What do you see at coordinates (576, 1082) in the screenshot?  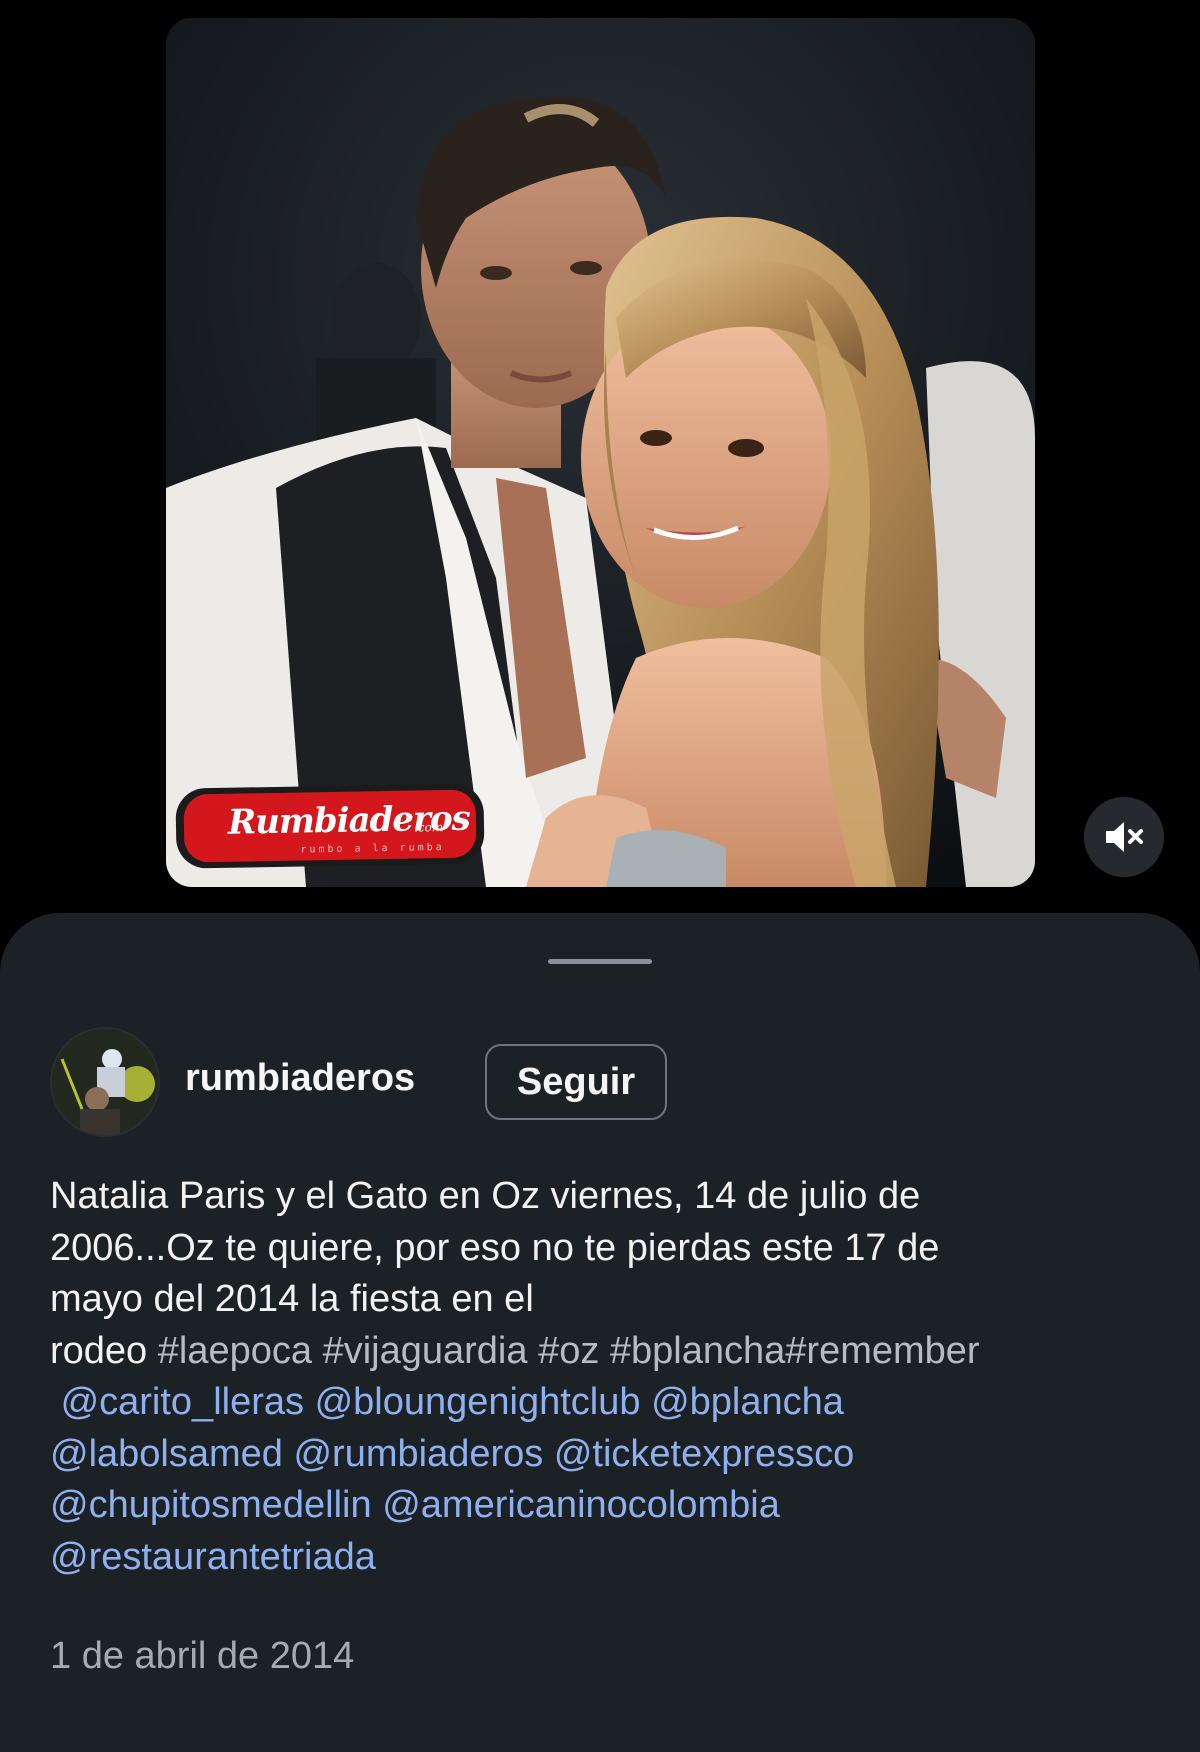 I see `follow-button: Seguir` at bounding box center [576, 1082].